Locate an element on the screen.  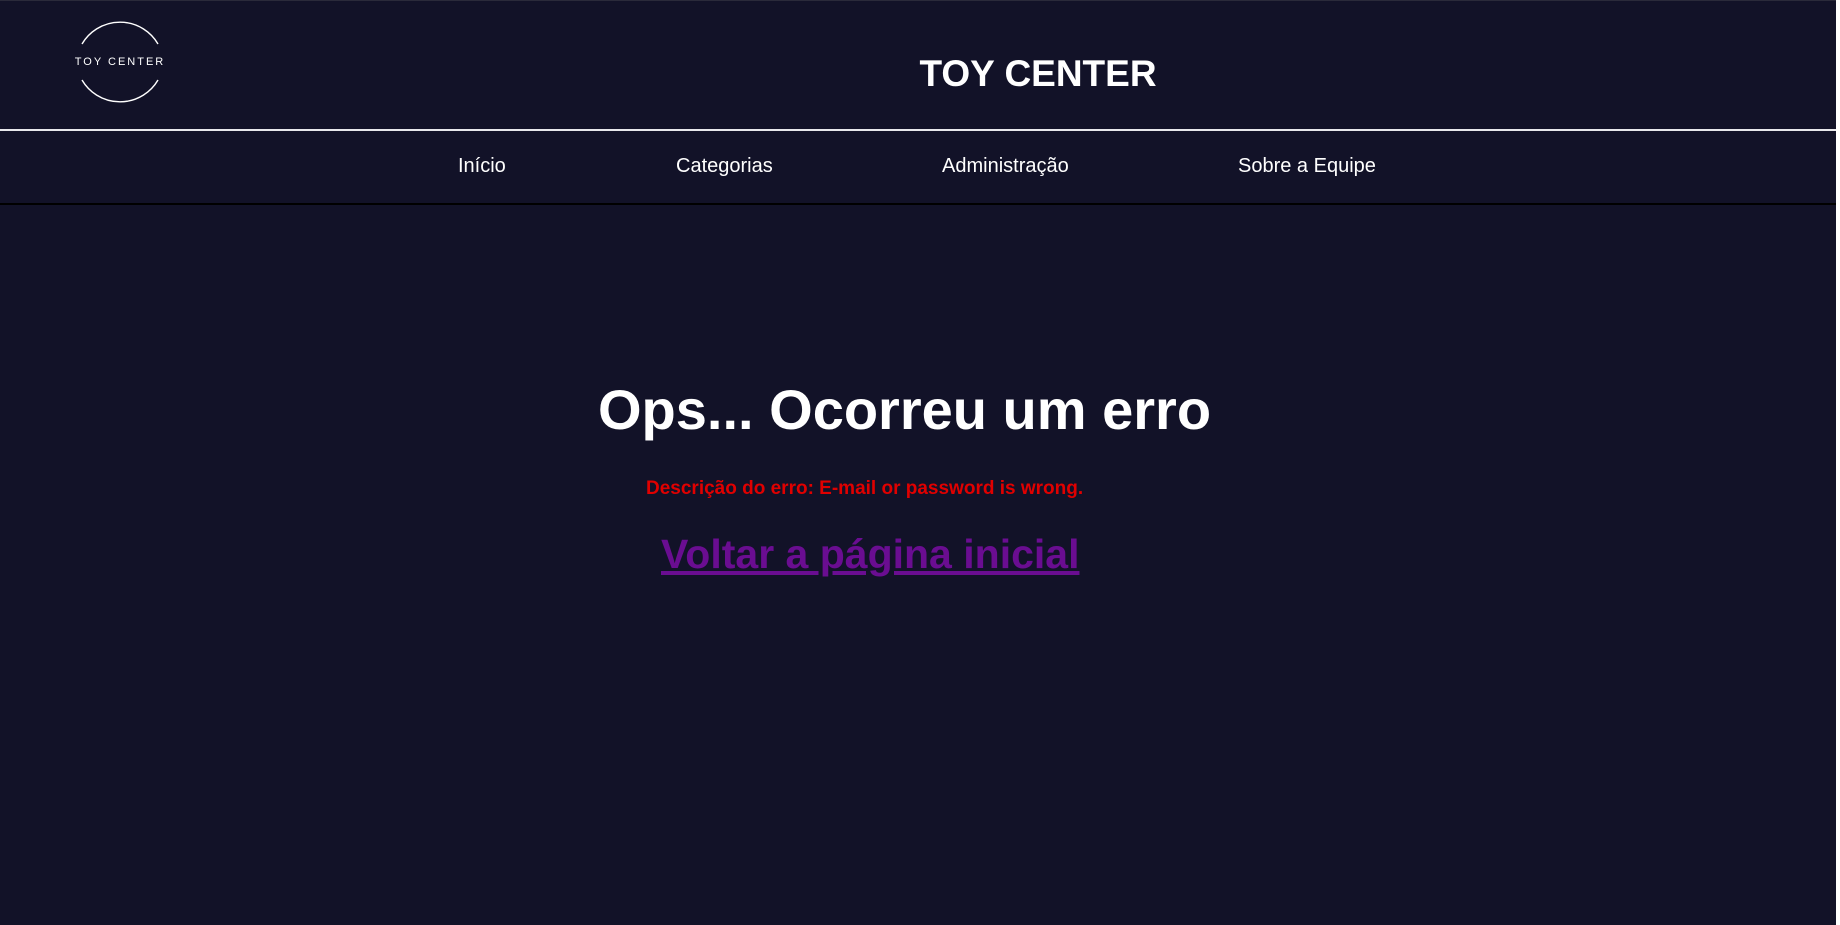
nav-item-administracao: Administração is located at coordinates (1005, 166).